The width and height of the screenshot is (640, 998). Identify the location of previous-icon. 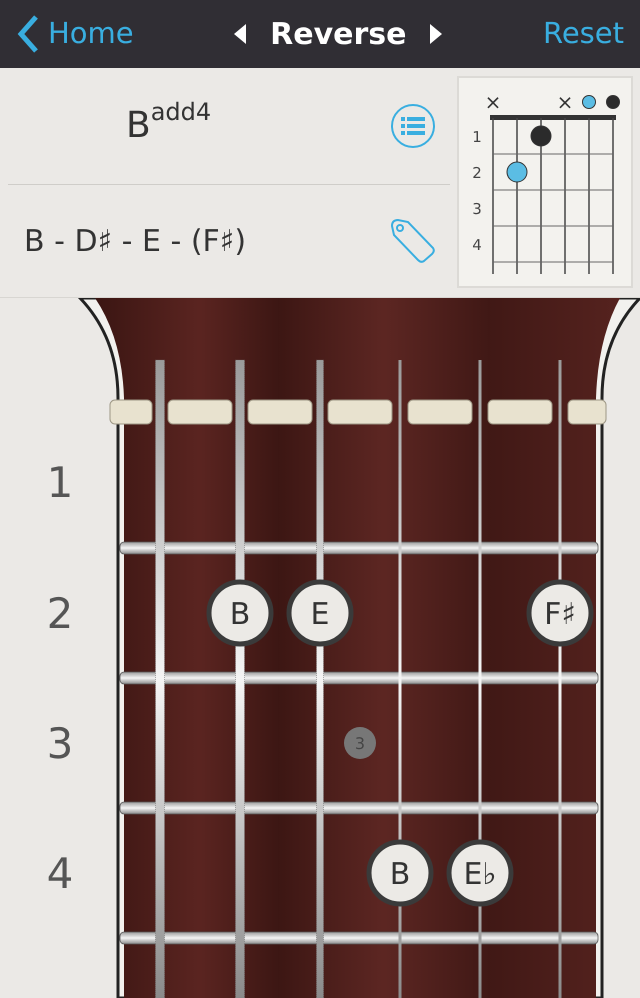
(240, 34).